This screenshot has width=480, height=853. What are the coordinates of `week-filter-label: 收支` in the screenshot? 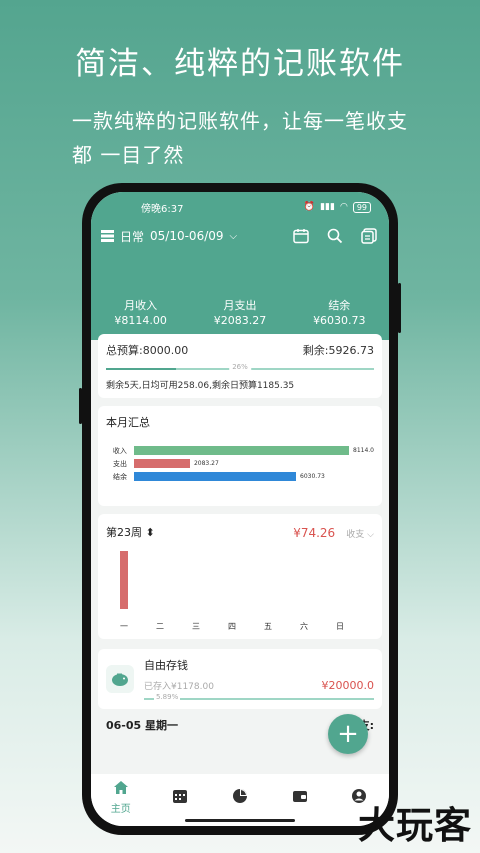 It's located at (355, 535).